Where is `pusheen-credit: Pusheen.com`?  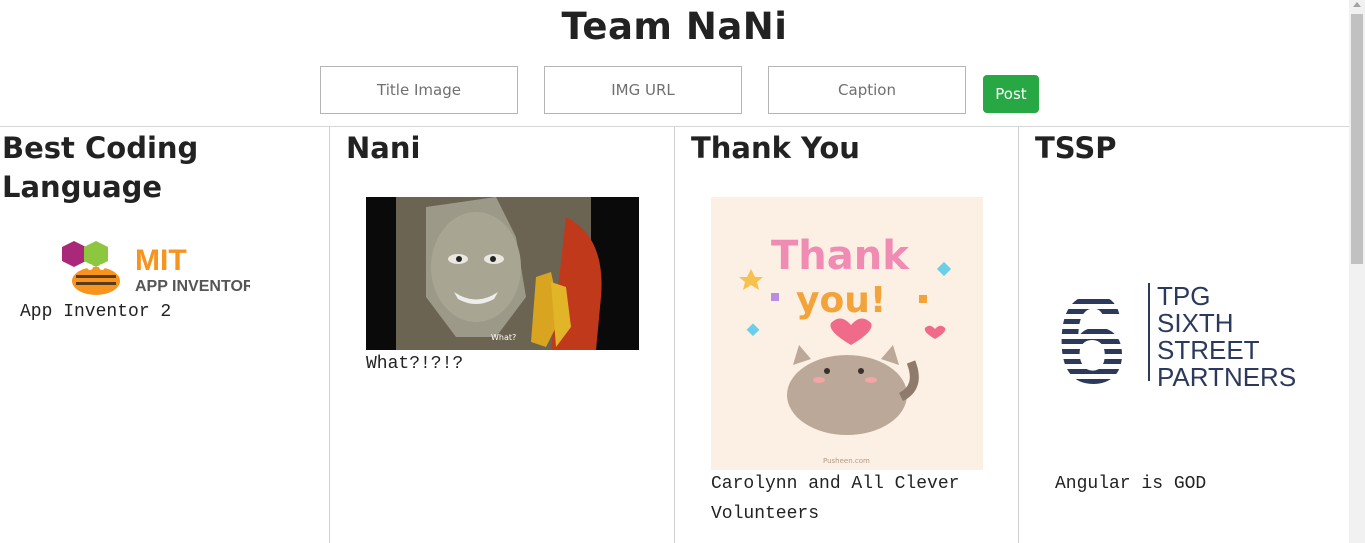 pusheen-credit: Pusheen.com is located at coordinates (846, 461).